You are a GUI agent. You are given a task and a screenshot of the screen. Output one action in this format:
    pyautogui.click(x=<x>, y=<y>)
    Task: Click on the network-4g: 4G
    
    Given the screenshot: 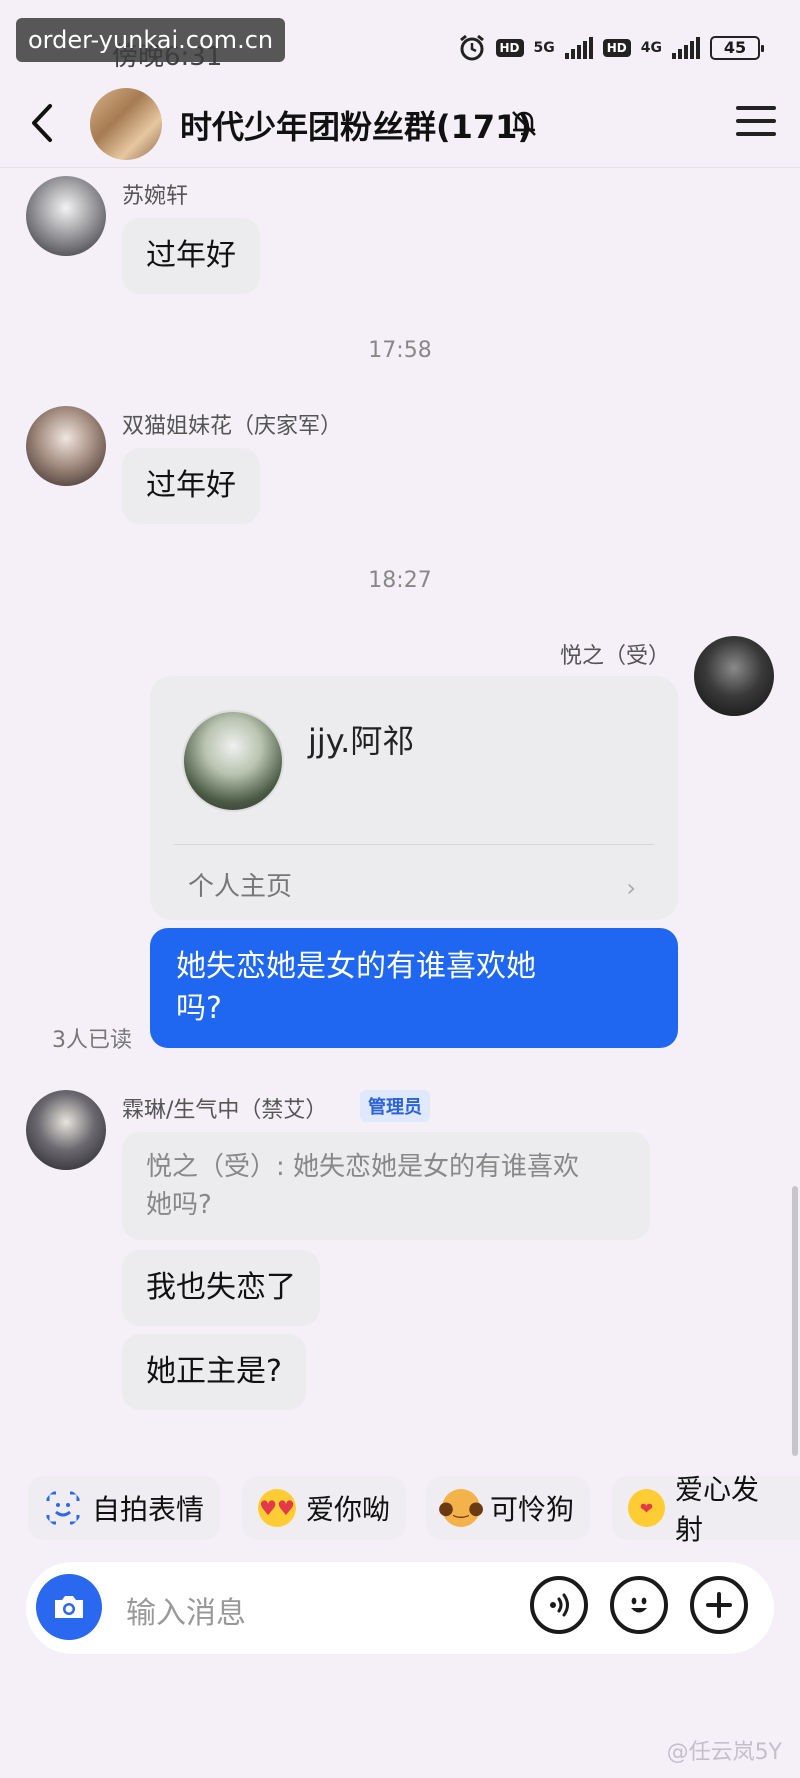 What is the action you would take?
    pyautogui.click(x=651, y=48)
    